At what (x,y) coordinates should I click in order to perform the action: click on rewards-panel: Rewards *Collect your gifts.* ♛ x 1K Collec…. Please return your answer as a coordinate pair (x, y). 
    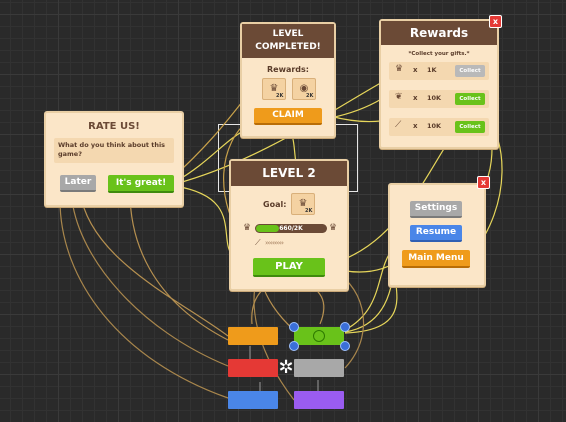
    Looking at the image, I should click on (439, 84).